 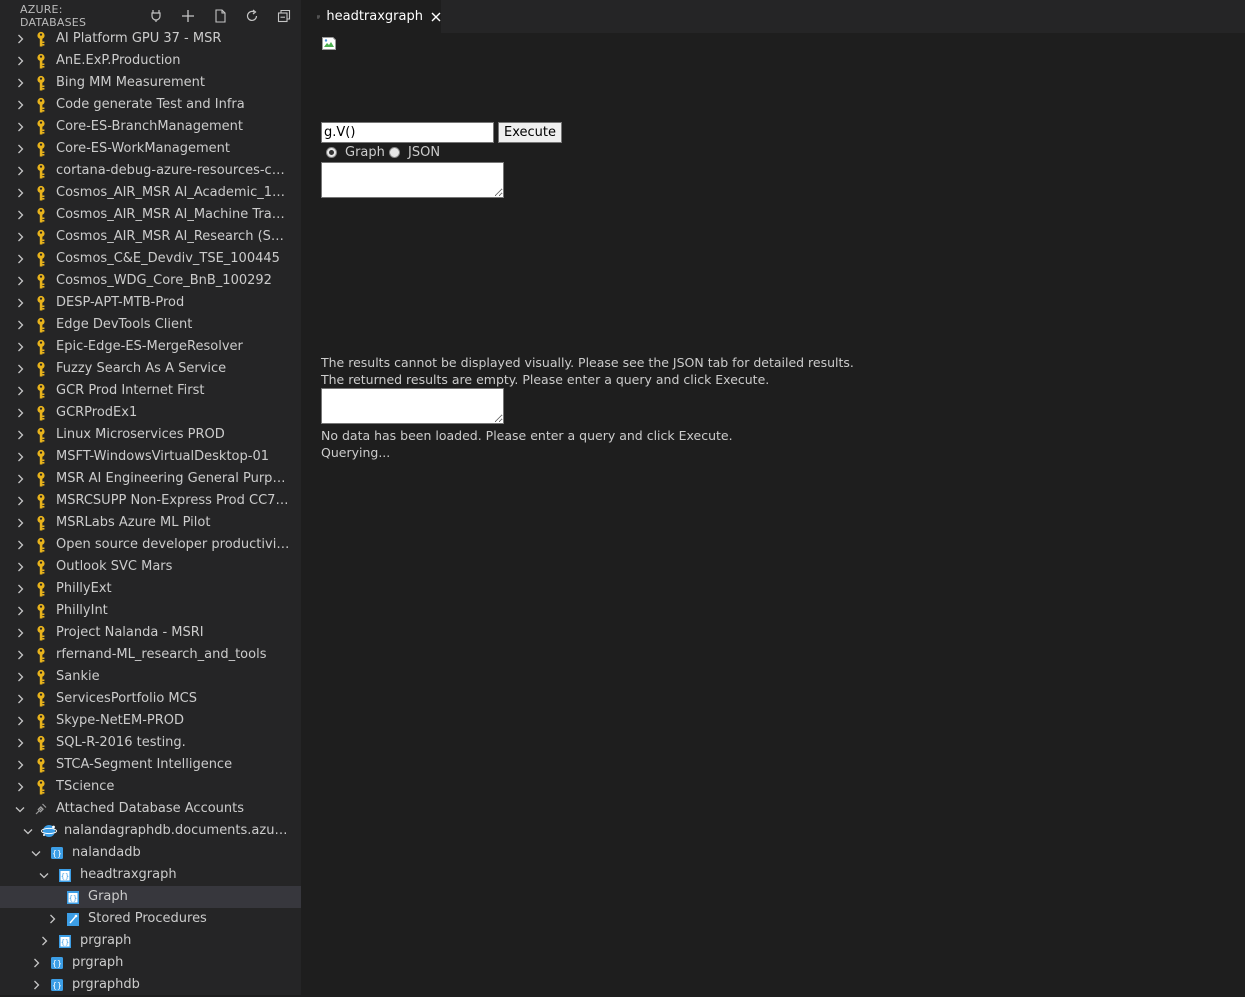 I want to click on tree-item-stca-segment-intelligence: STCA-Segment Intelligence, so click(x=150, y=765).